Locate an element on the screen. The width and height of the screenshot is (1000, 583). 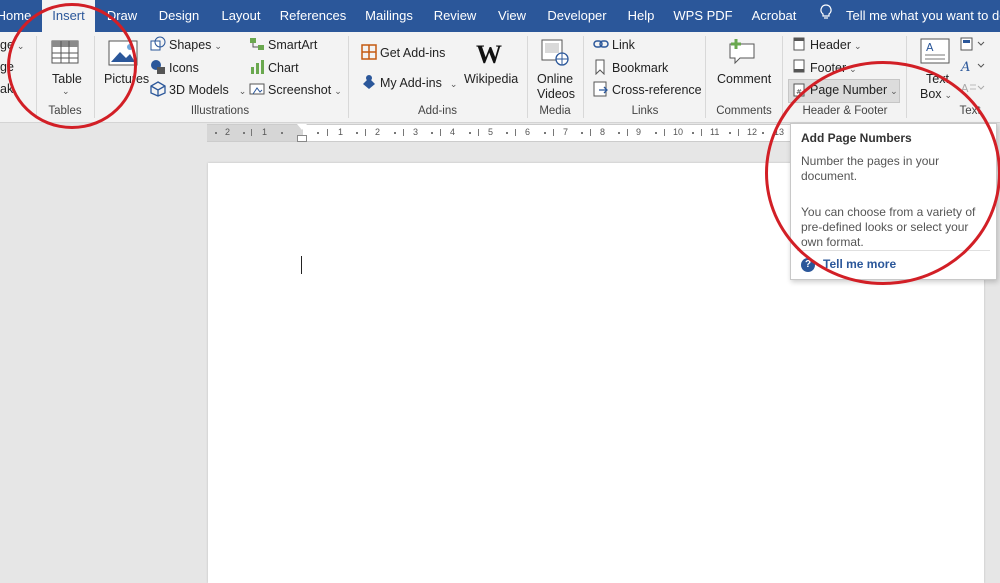
group-label-comments: Comments is located at coordinates (744, 111).